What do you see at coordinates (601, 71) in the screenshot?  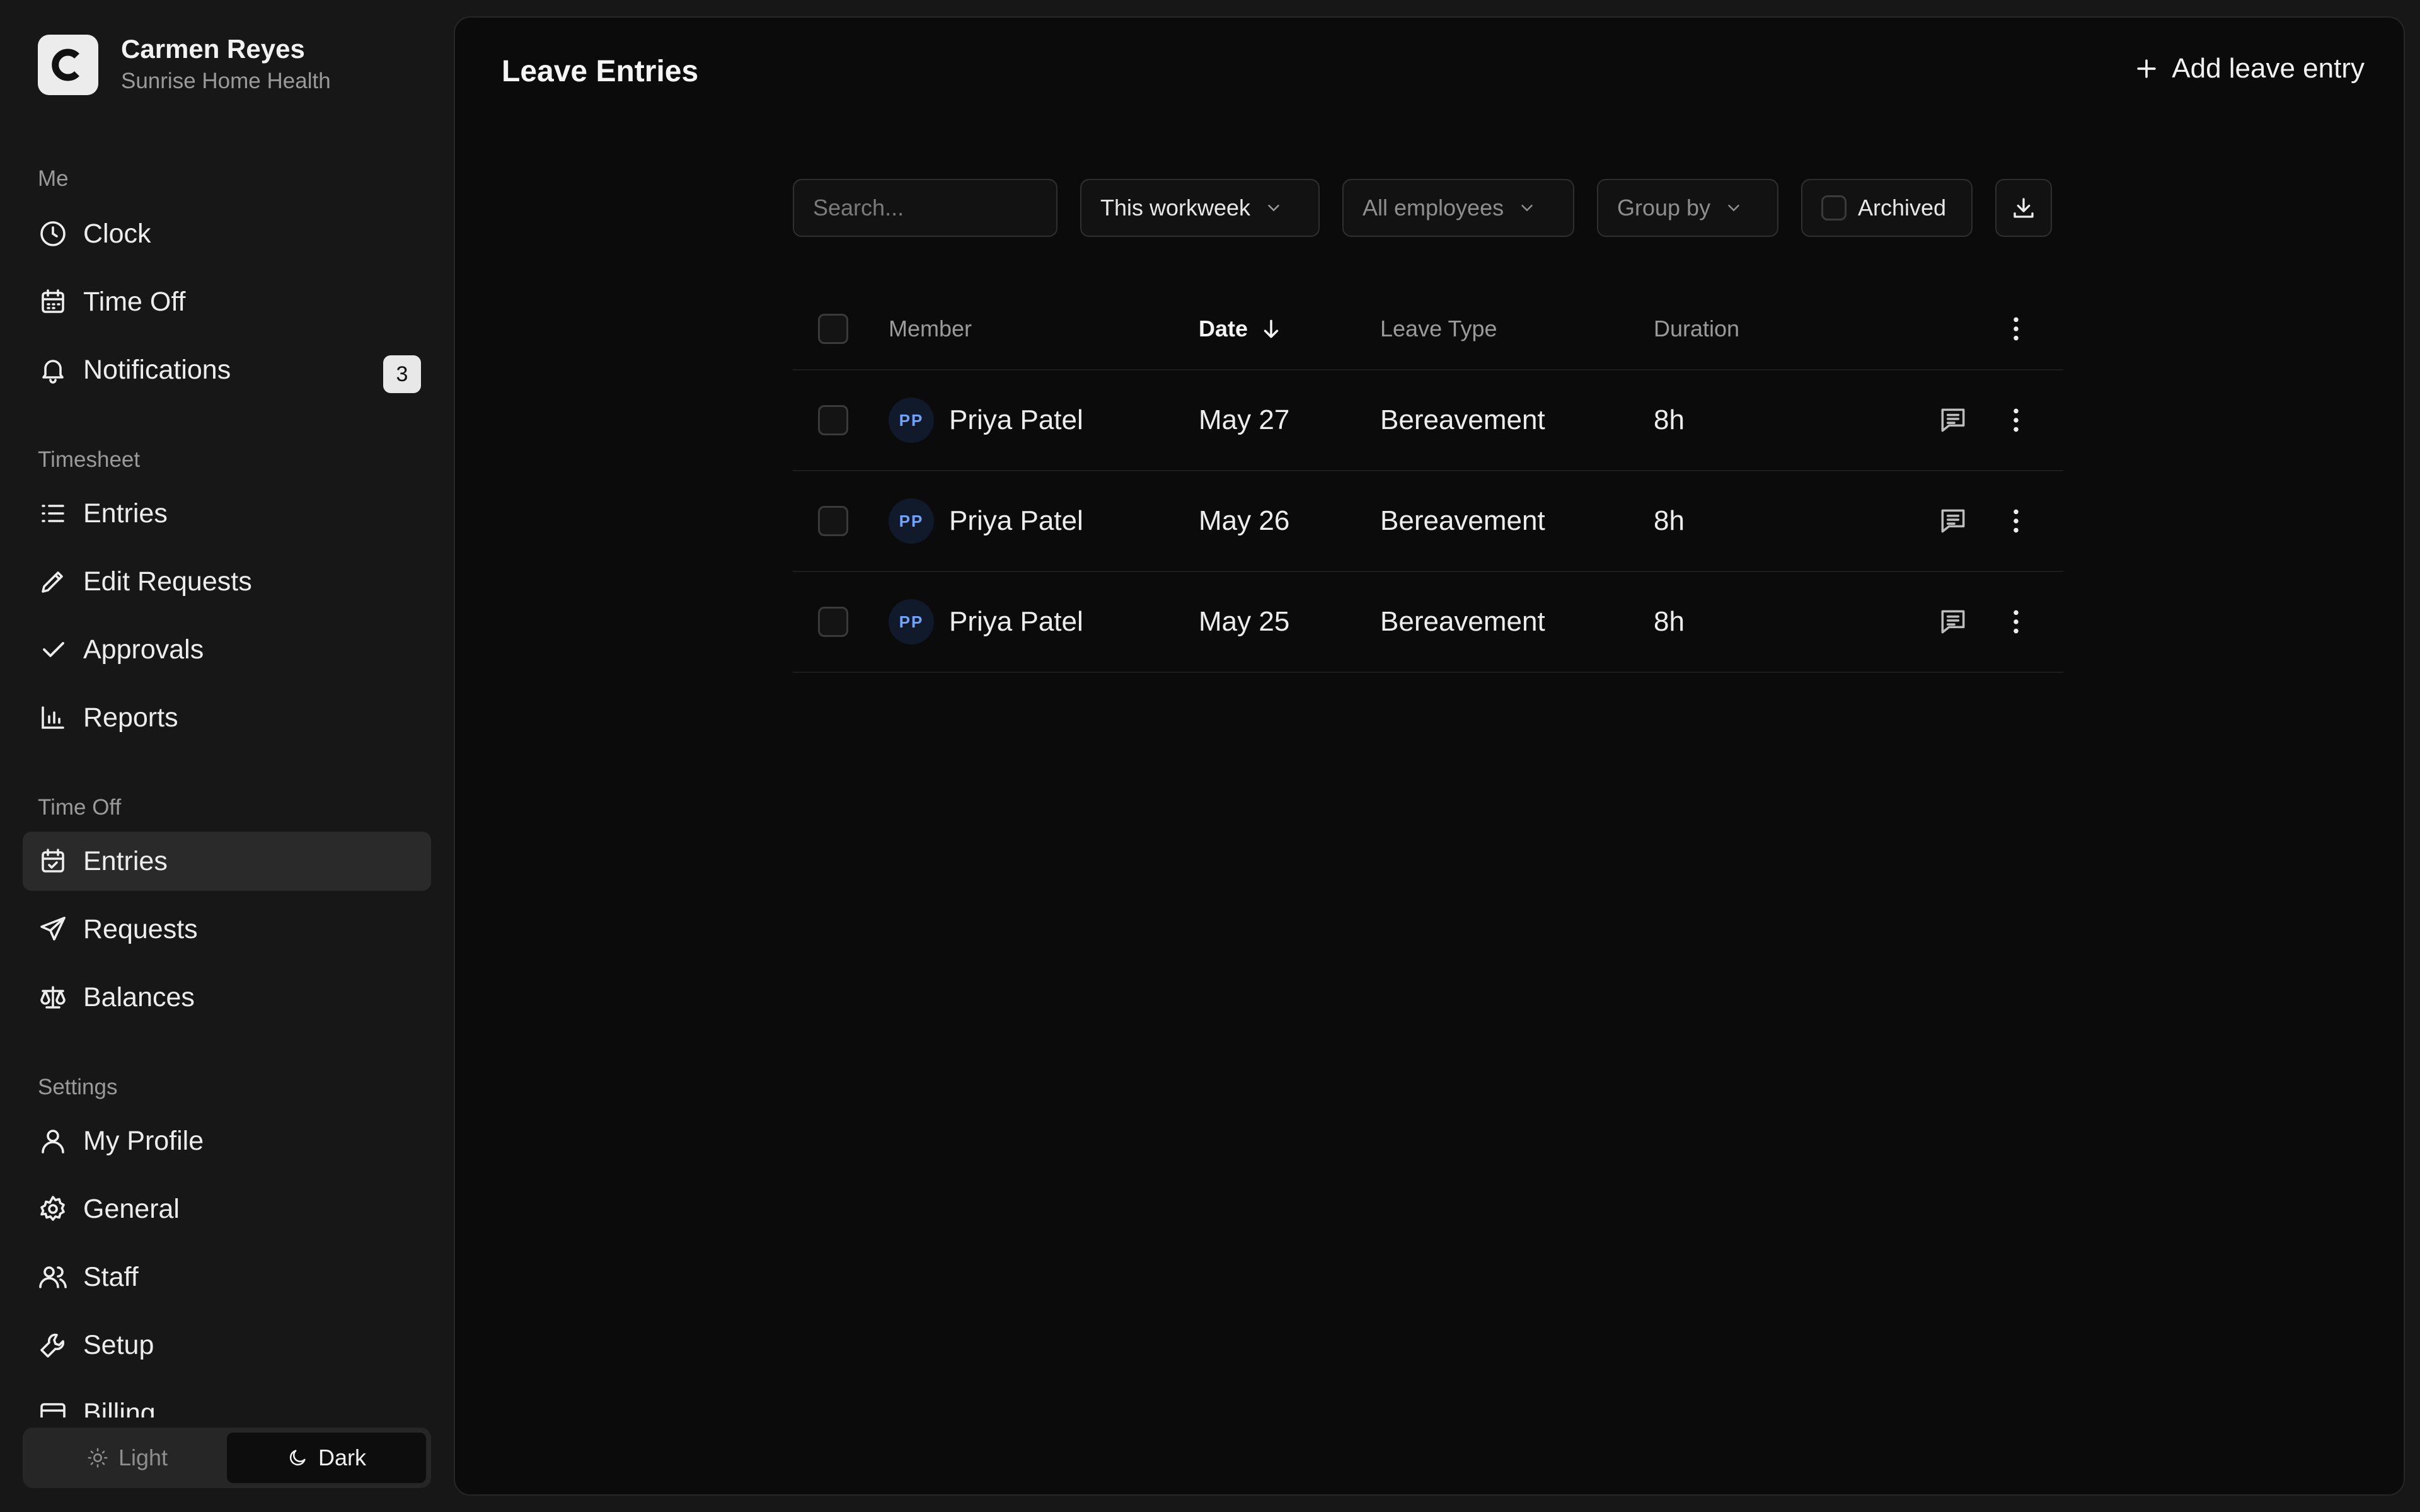 I see `page-title: Leave Entries` at bounding box center [601, 71].